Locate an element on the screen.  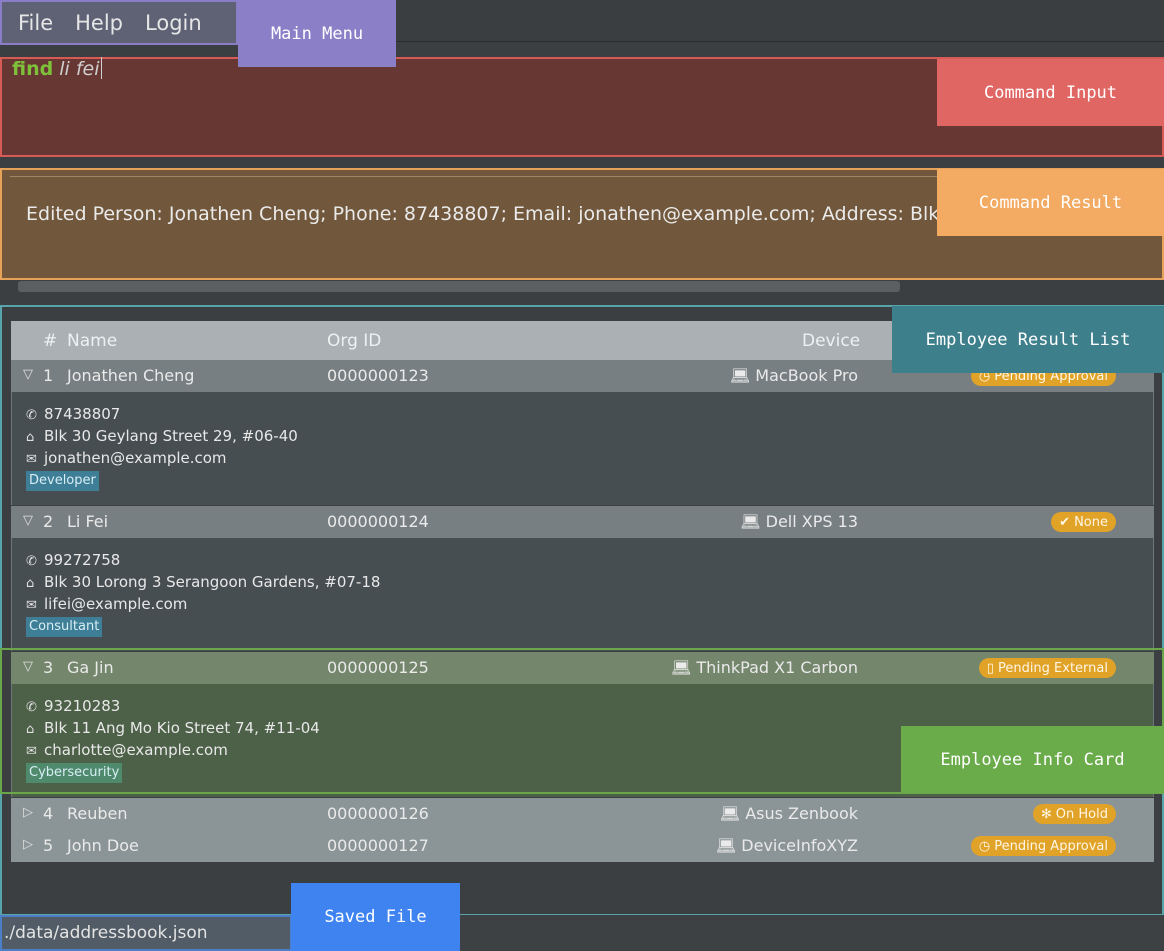
status-label: On Hold is located at coordinates (1081, 814).